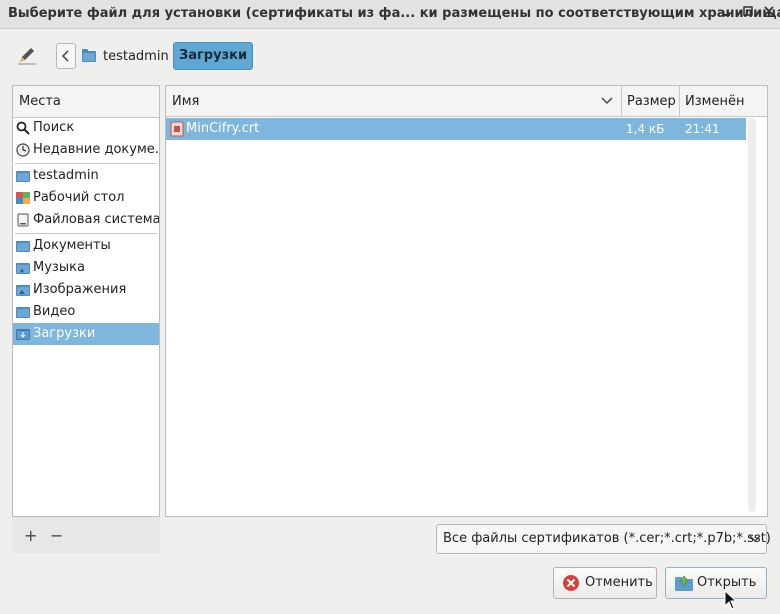 The height and width of the screenshot is (614, 780). I want to click on chevron-left-icon, so click(65, 56).